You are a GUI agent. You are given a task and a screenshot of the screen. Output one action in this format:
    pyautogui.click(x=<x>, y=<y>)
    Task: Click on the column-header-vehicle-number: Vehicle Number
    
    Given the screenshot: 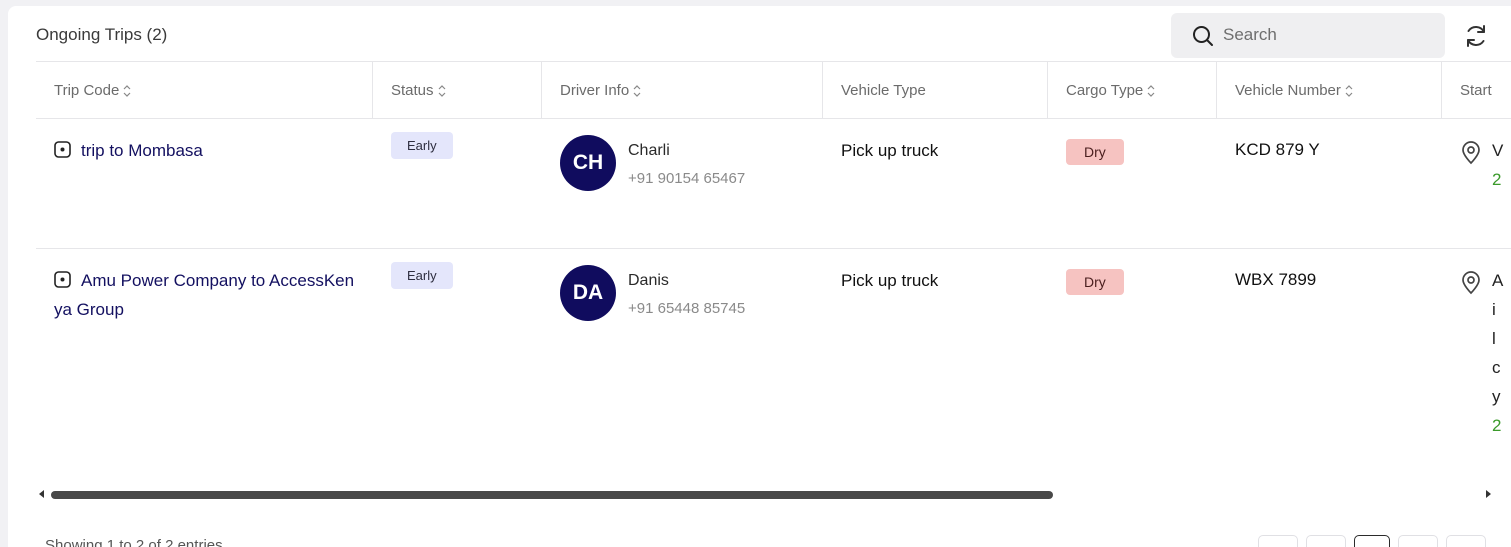 What is the action you would take?
    pyautogui.click(x=1329, y=90)
    